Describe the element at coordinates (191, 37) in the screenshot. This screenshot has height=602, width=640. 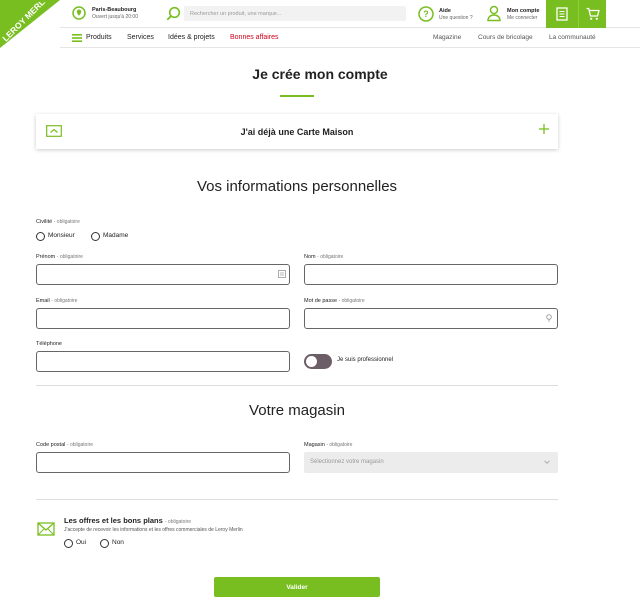
I see `nav-idees-projets: Idées & projets` at that location.